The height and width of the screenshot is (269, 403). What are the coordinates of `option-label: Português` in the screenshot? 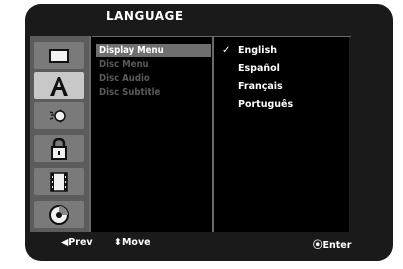 It's located at (266, 104).